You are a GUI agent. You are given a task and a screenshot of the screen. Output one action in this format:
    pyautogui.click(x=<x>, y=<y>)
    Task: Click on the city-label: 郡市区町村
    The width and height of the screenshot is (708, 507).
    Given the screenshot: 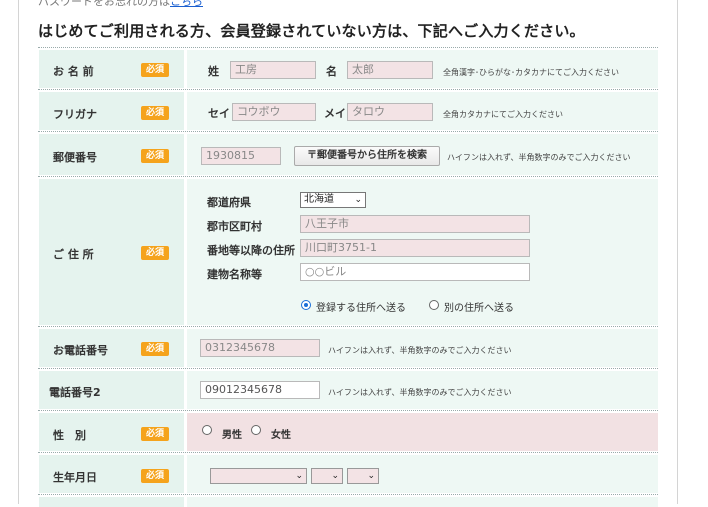 What is the action you would take?
    pyautogui.click(x=234, y=226)
    